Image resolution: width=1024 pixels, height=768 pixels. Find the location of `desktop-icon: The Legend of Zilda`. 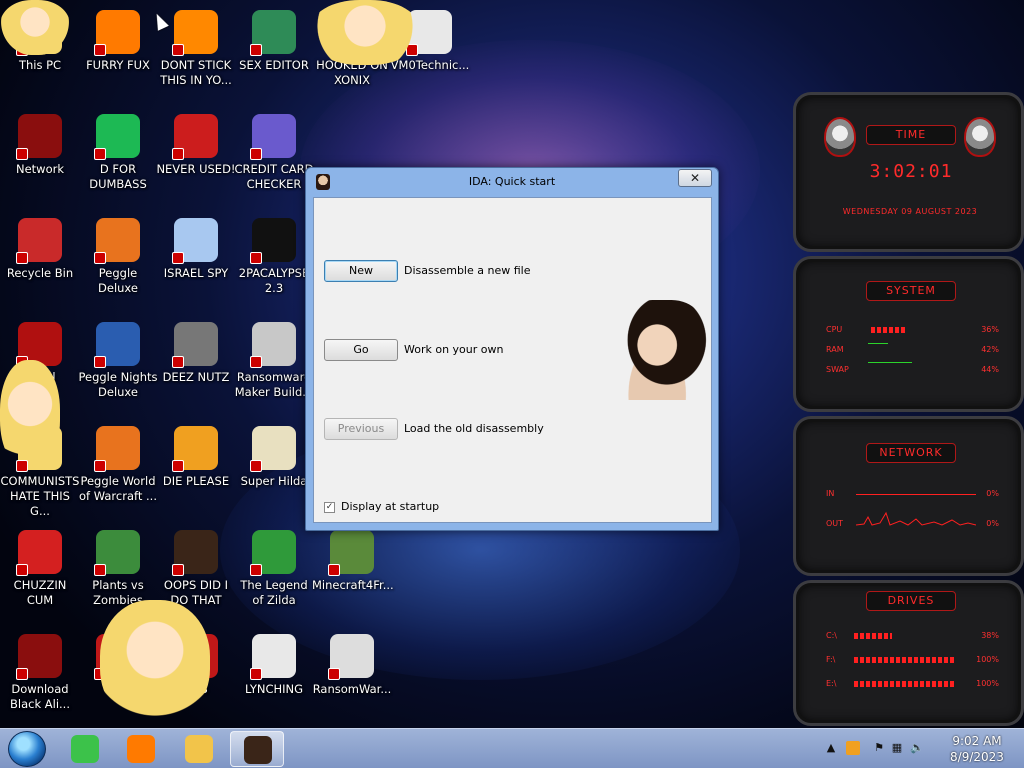

desktop-icon: The Legend of Zilda is located at coordinates (274, 570).